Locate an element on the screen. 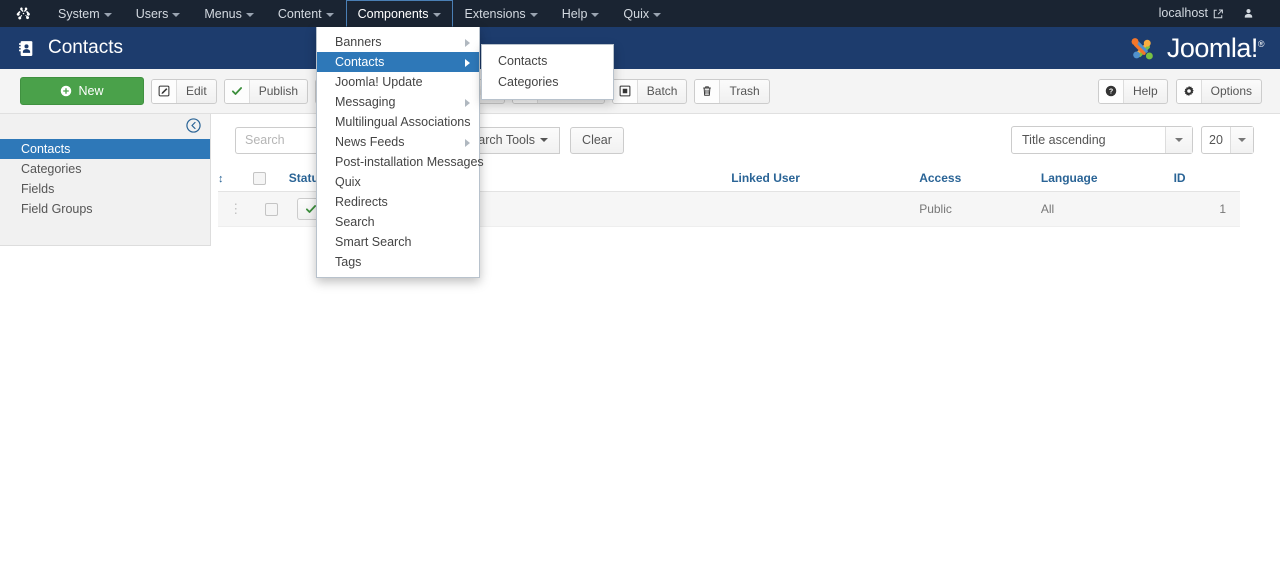  dropdown-item-search: Search is located at coordinates (398, 222).